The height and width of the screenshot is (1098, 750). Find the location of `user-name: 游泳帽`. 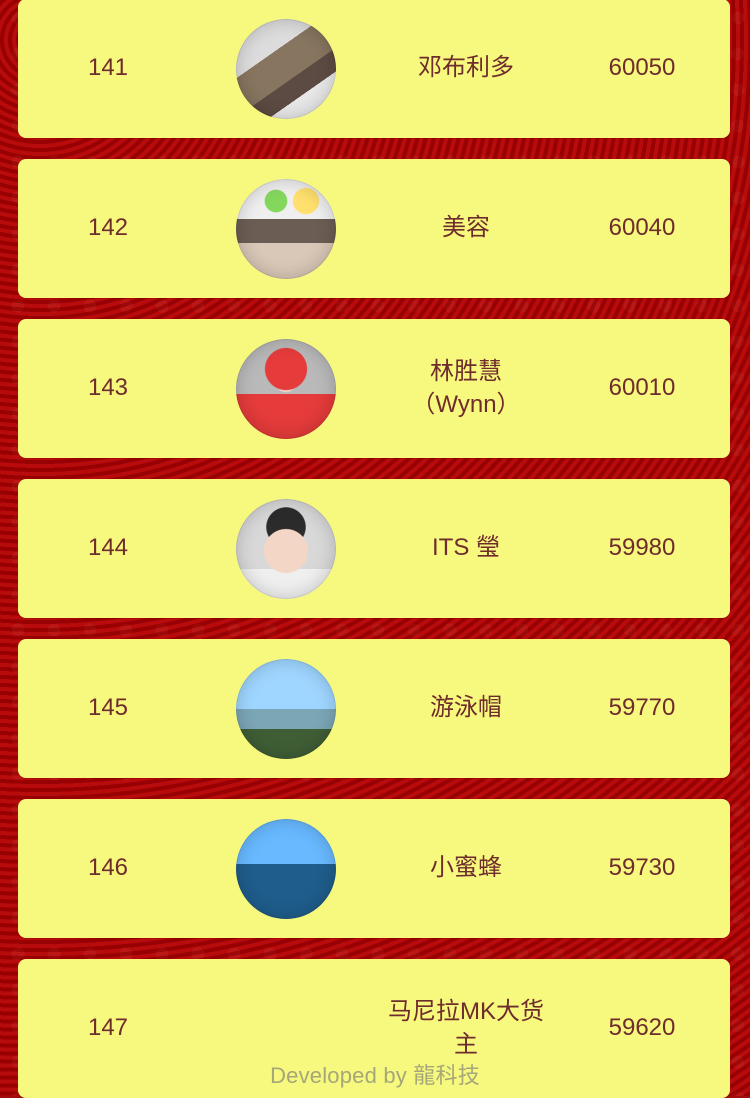

user-name: 游泳帽 is located at coordinates (466, 708).